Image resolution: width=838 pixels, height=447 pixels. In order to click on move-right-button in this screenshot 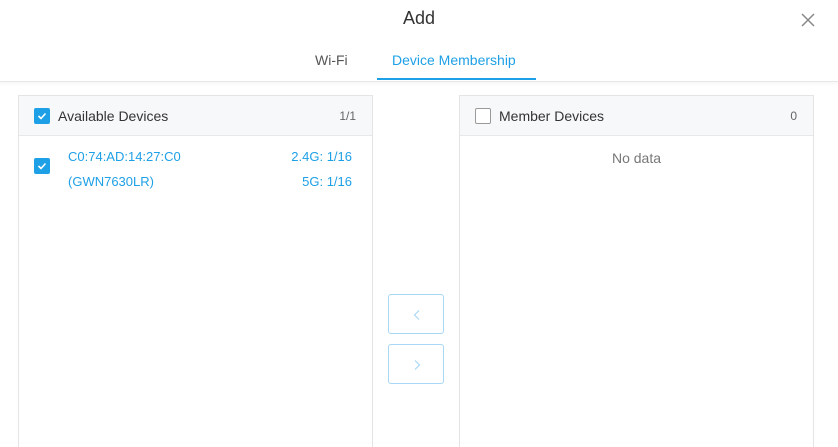, I will do `click(416, 364)`.